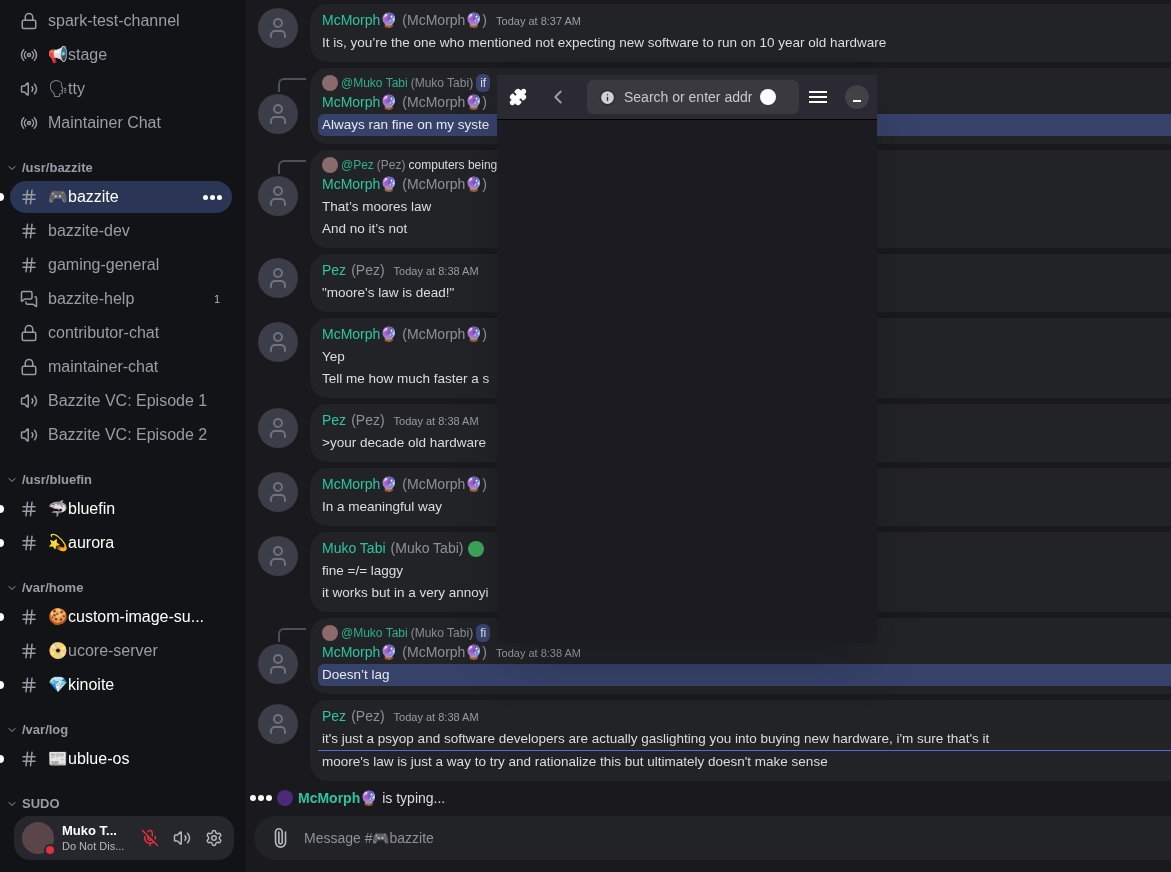  Describe the element at coordinates (123, 168) in the screenshot. I see `category-header: /usr/bazzite` at that location.